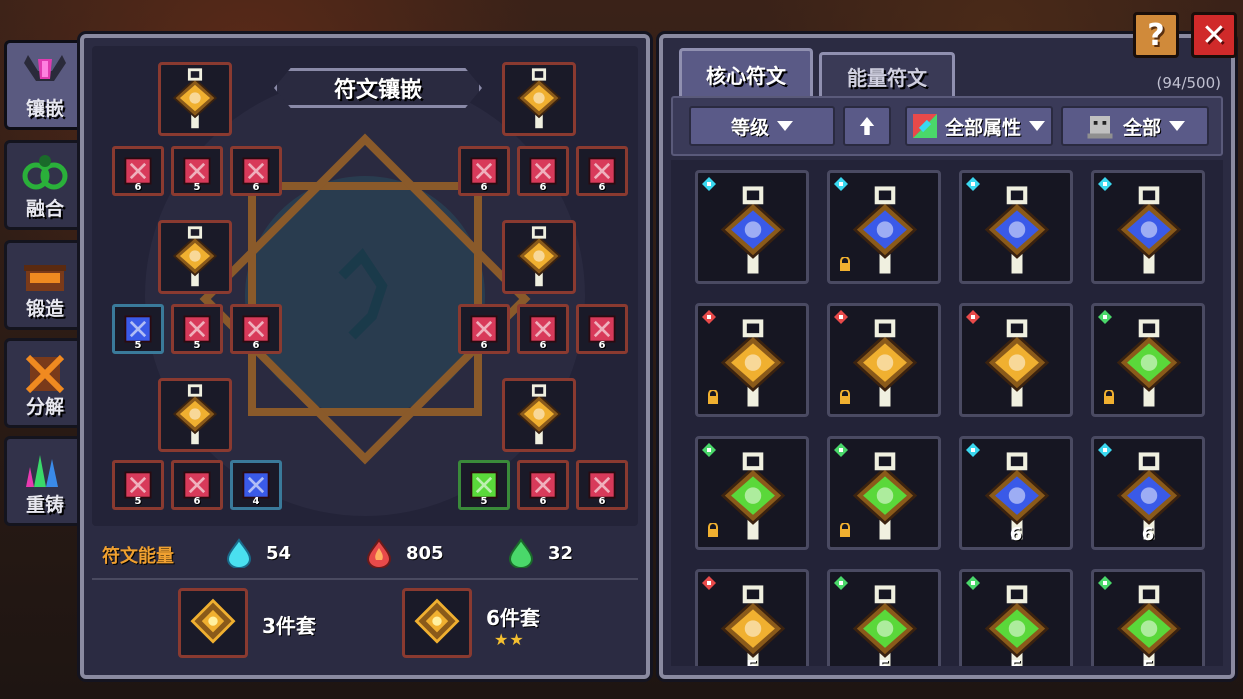  I want to click on help-button: ?, so click(1156, 35).